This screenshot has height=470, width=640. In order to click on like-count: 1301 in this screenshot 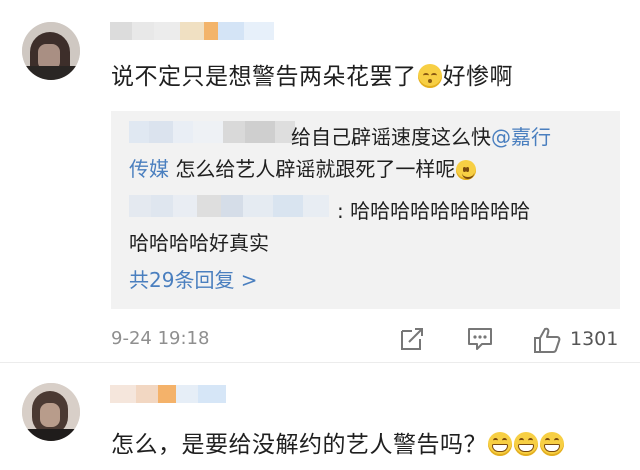, I will do `click(594, 339)`.